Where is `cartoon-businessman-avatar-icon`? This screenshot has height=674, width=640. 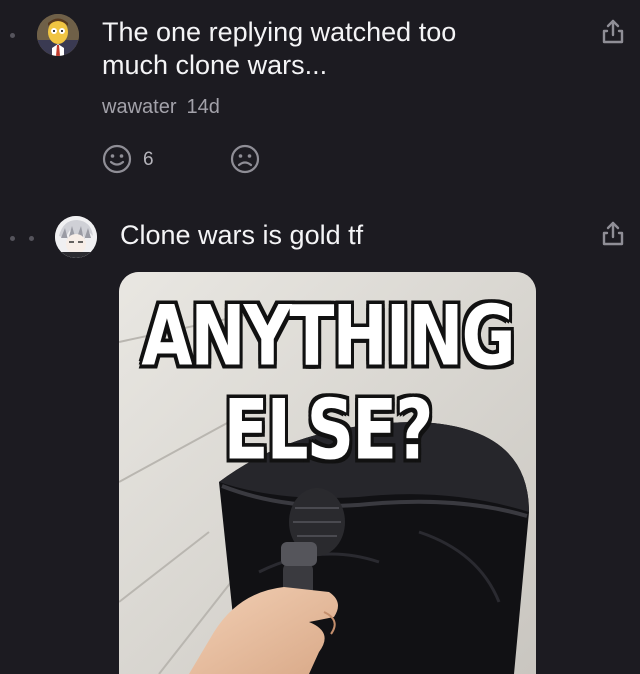
cartoon-businessman-avatar-icon is located at coordinates (58, 35).